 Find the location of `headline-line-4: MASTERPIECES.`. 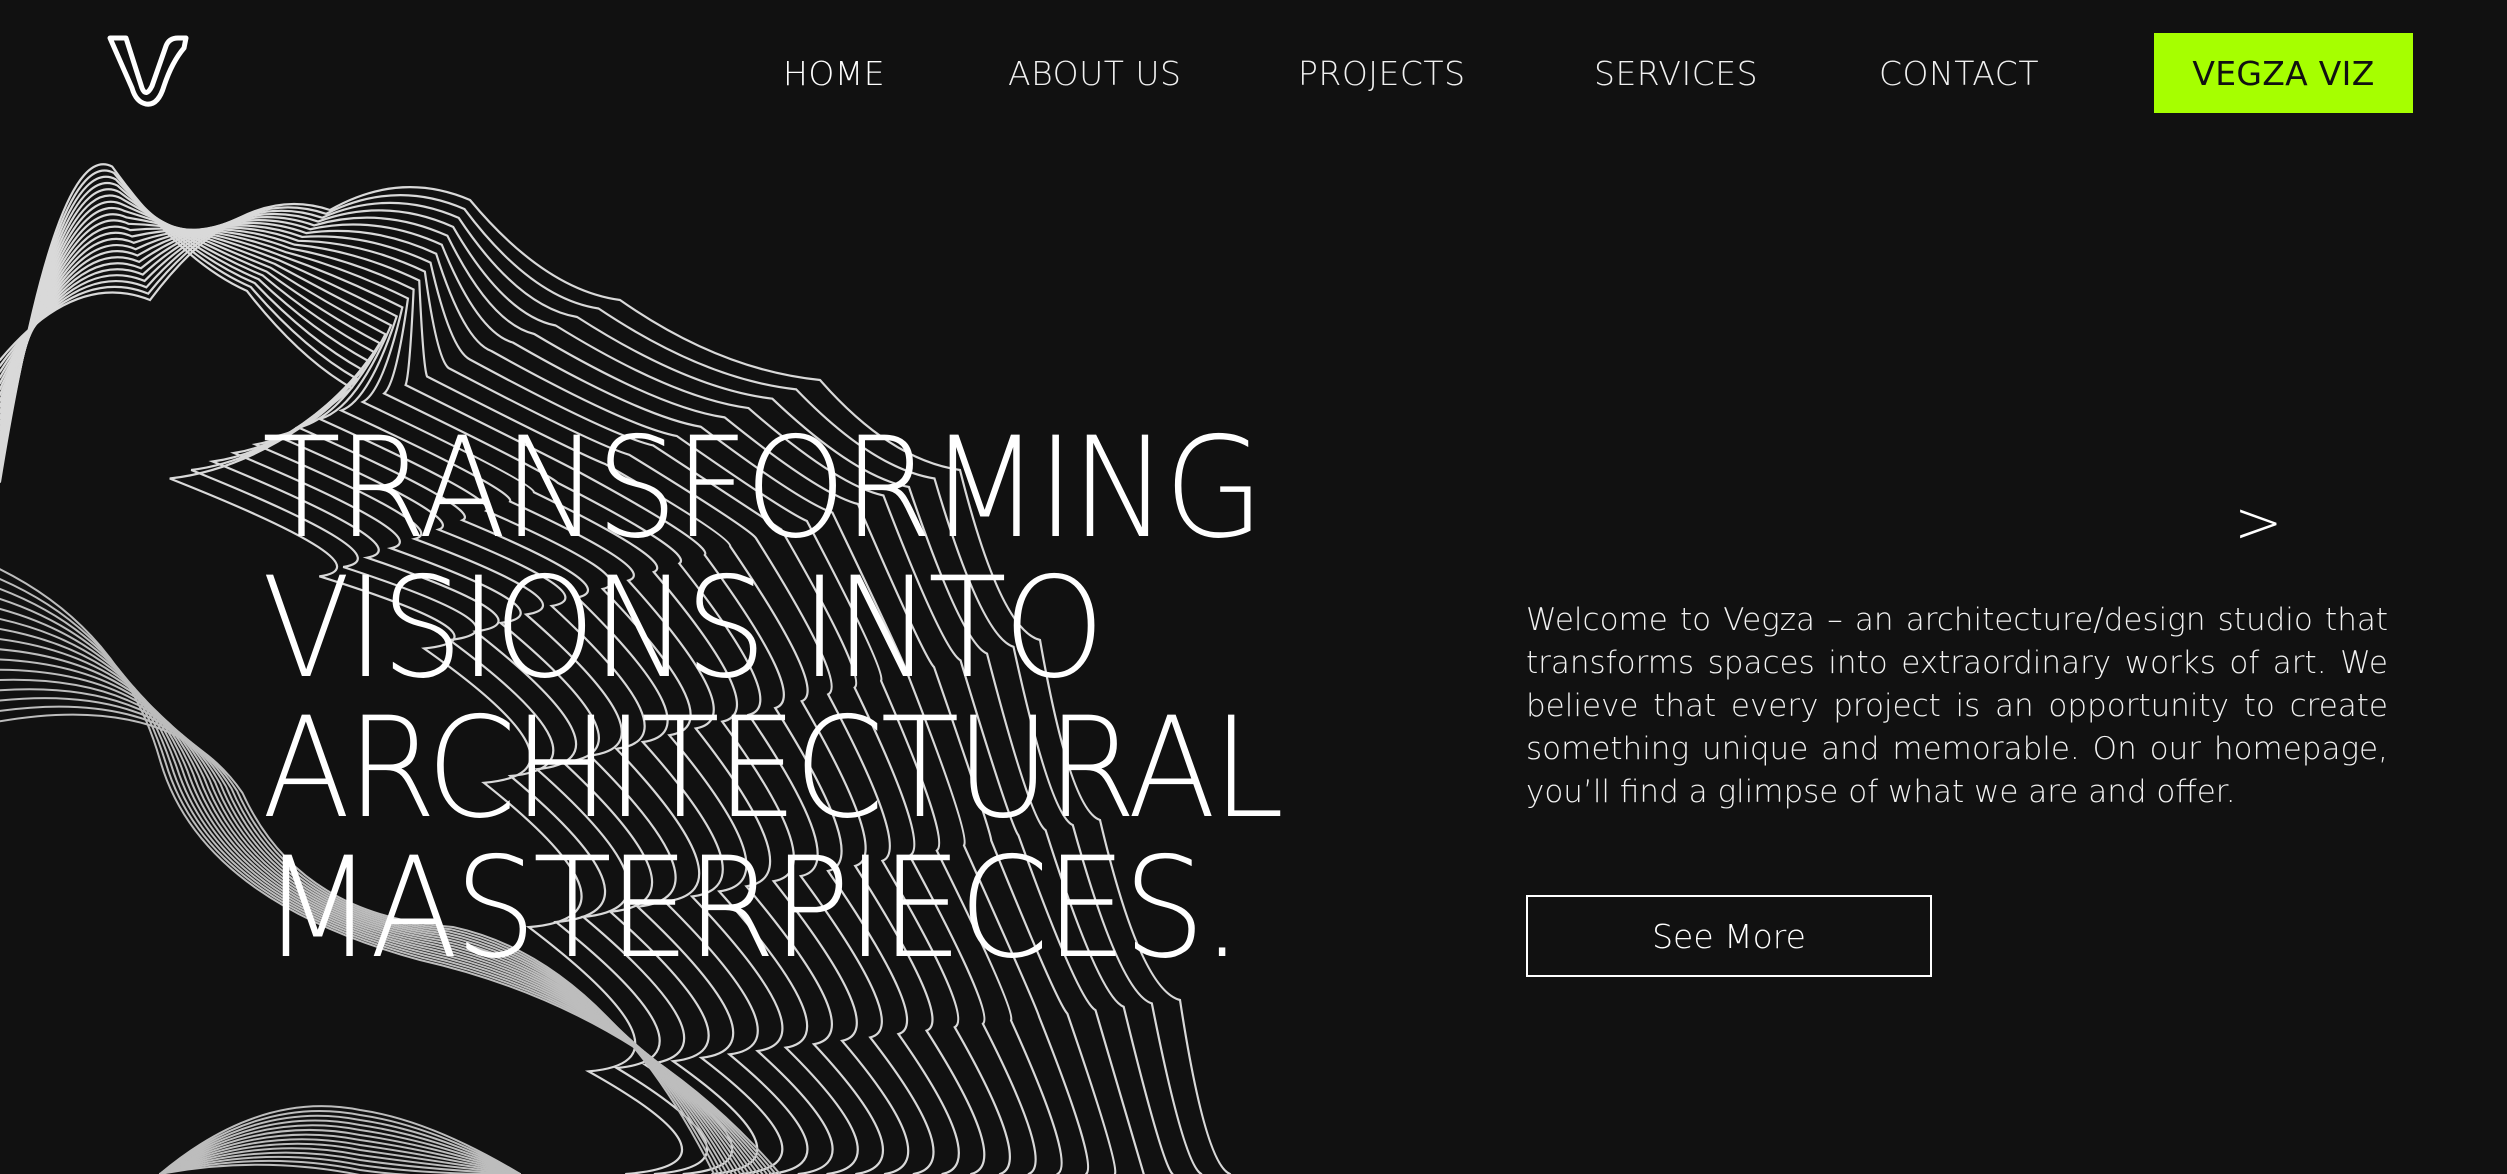

headline-line-4: MASTERPIECES. is located at coordinates (752, 908).